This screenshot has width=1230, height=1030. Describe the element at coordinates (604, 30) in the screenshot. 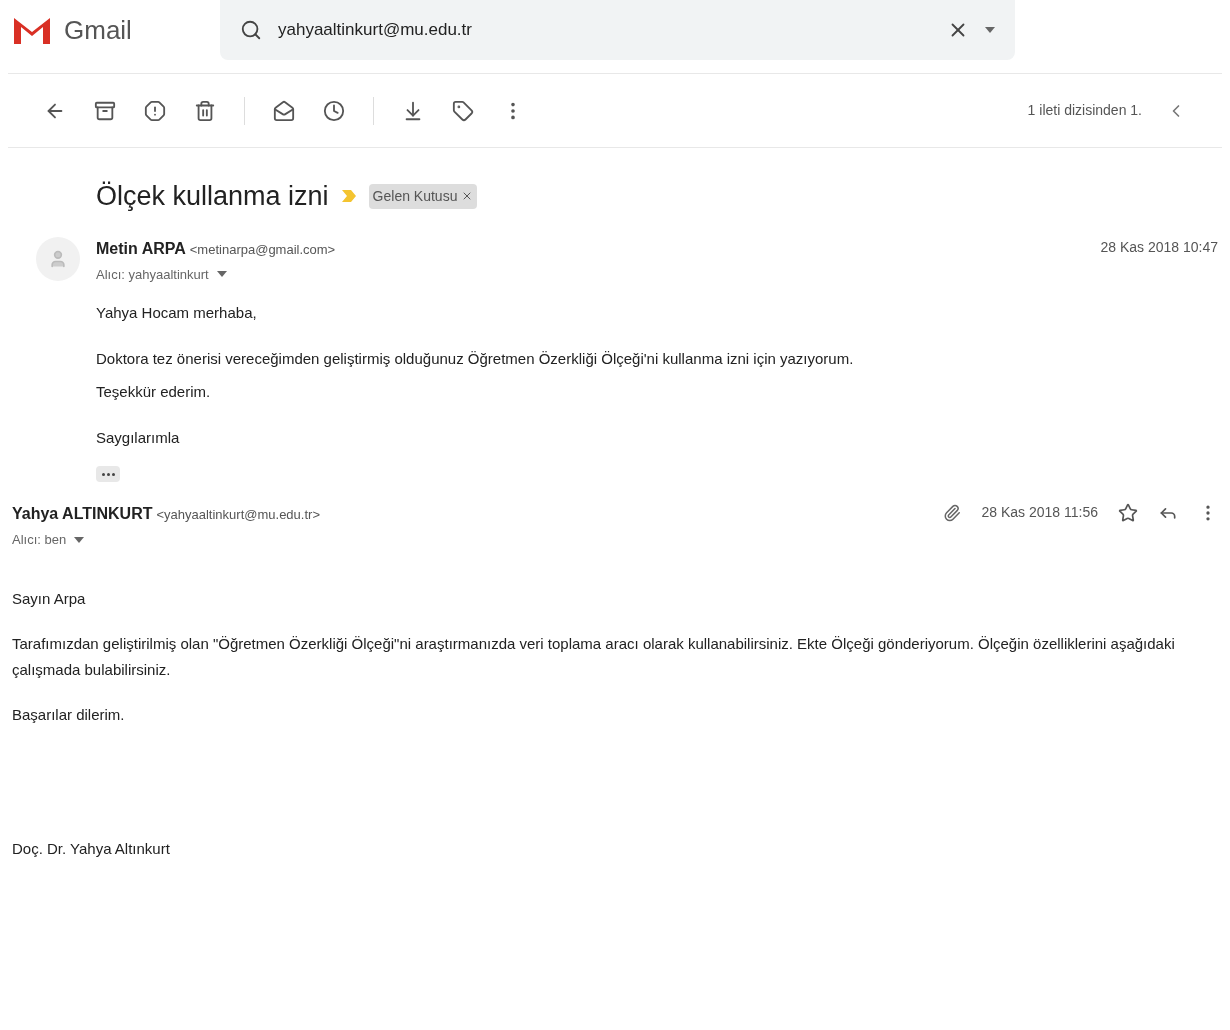

I see `search-input: yahyaaltinkurt@mu.edu.tr` at that location.